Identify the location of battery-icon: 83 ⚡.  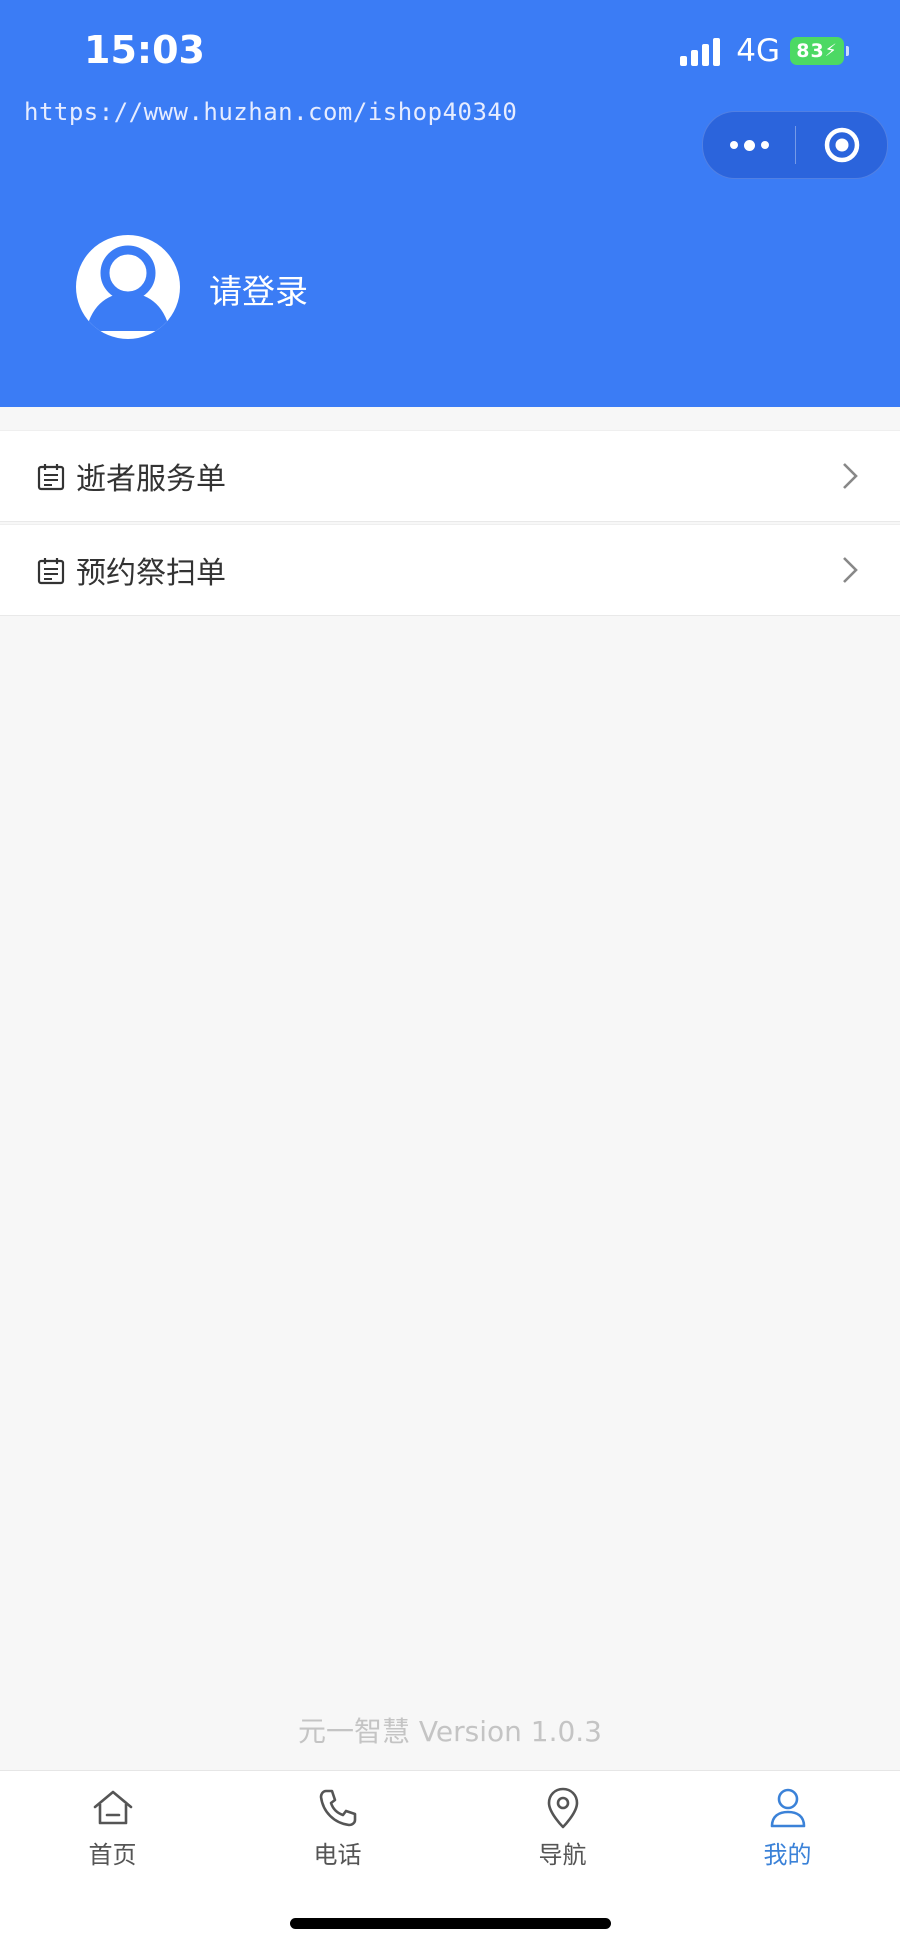
(819, 51).